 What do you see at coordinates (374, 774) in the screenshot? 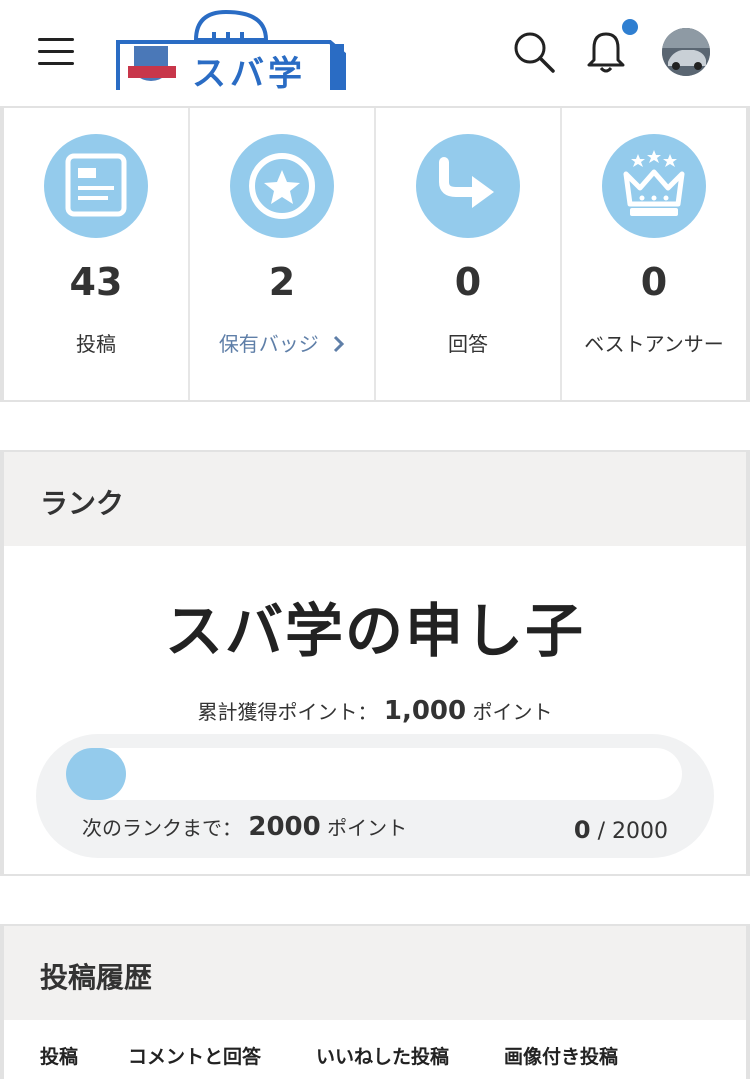
I see `progress-track` at bounding box center [374, 774].